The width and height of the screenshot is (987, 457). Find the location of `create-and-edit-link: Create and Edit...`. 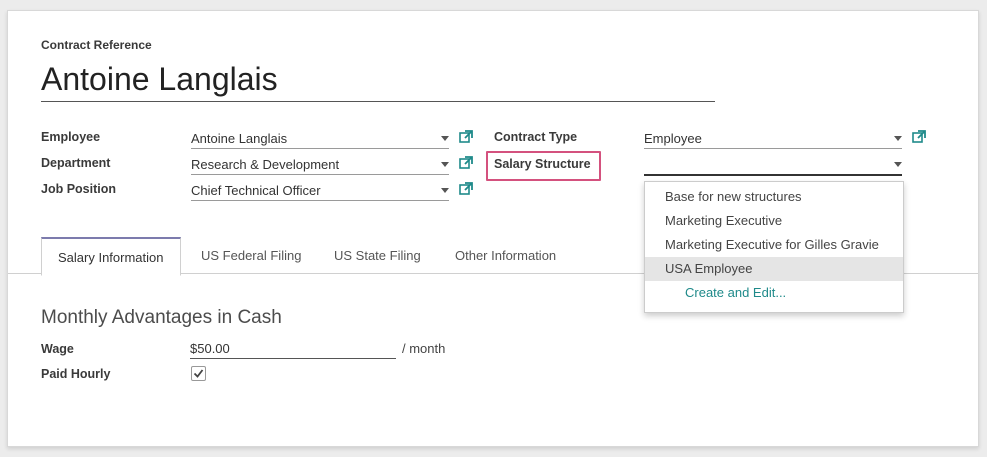

create-and-edit-link: Create and Edit... is located at coordinates (774, 293).